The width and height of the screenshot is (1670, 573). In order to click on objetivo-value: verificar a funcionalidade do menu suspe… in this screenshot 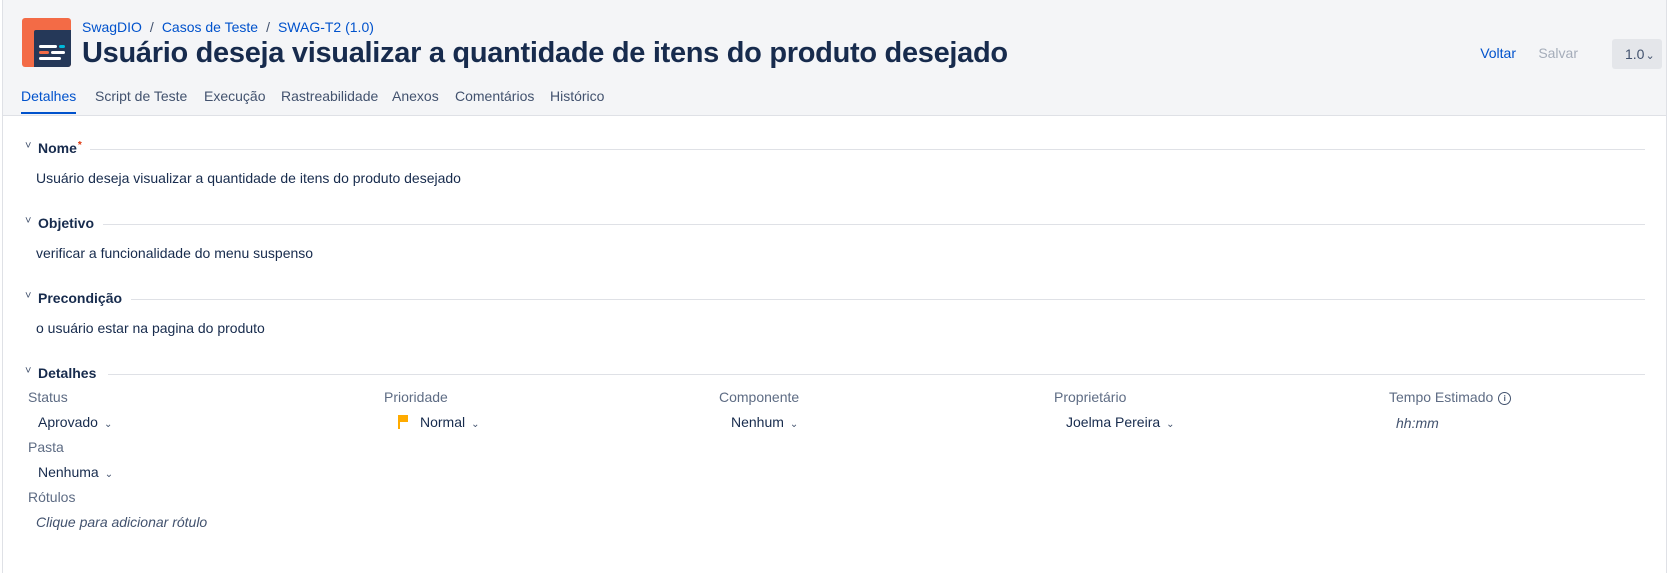, I will do `click(174, 253)`.